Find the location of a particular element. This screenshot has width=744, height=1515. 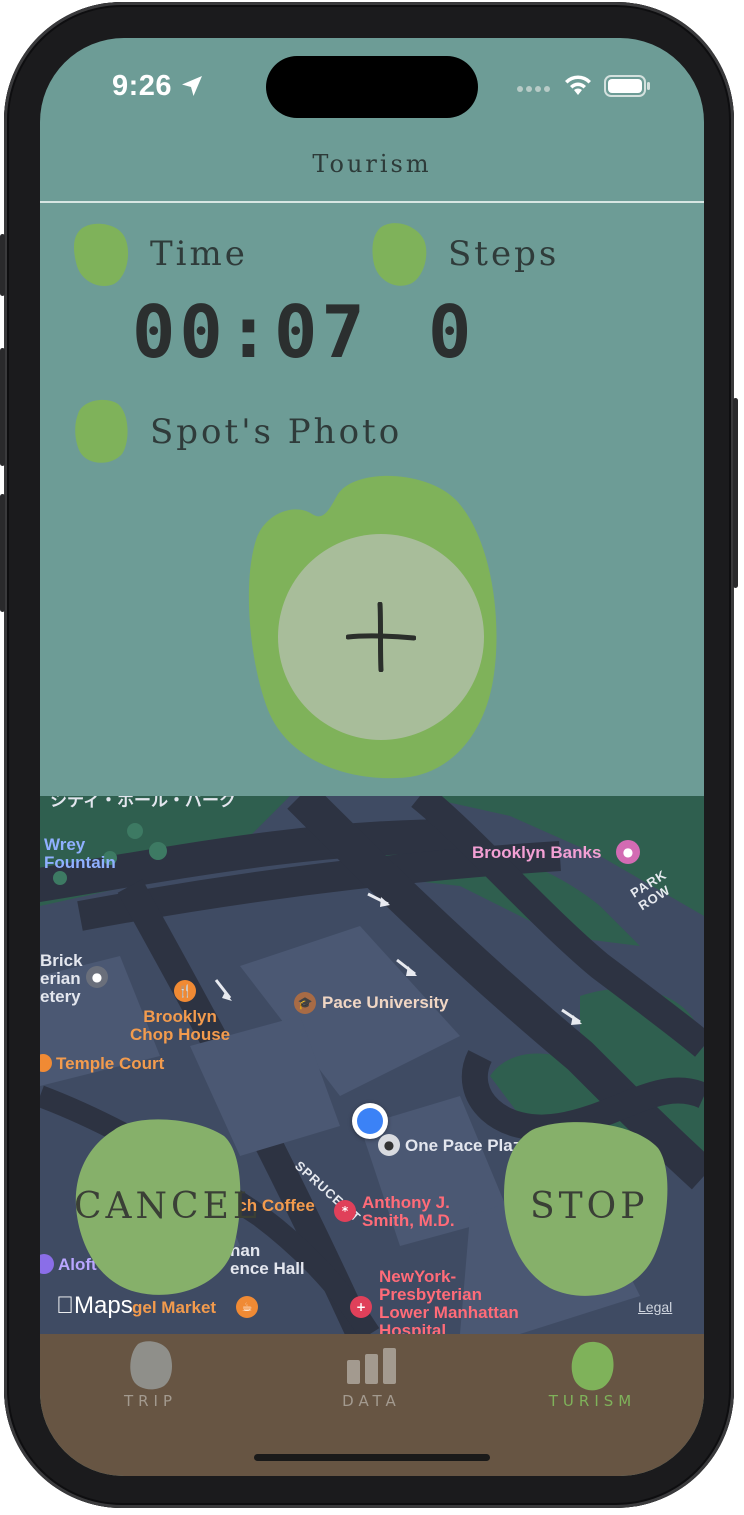

steps-label: Steps is located at coordinates (504, 254).